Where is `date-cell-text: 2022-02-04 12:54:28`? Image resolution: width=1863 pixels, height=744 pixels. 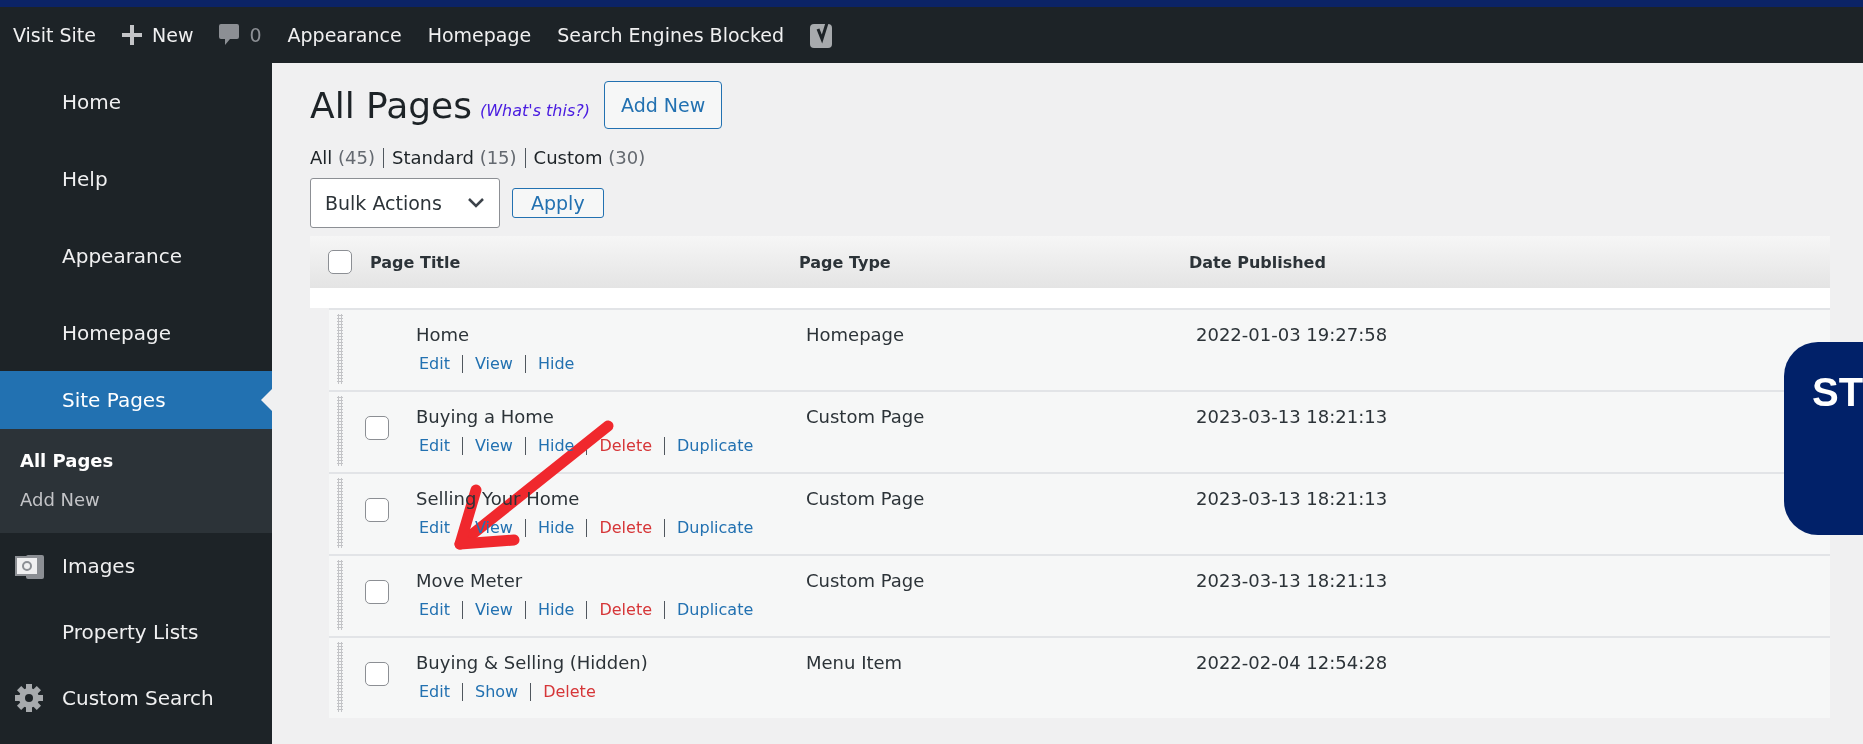
date-cell-text: 2022-02-04 12:54:28 is located at coordinates (1292, 663).